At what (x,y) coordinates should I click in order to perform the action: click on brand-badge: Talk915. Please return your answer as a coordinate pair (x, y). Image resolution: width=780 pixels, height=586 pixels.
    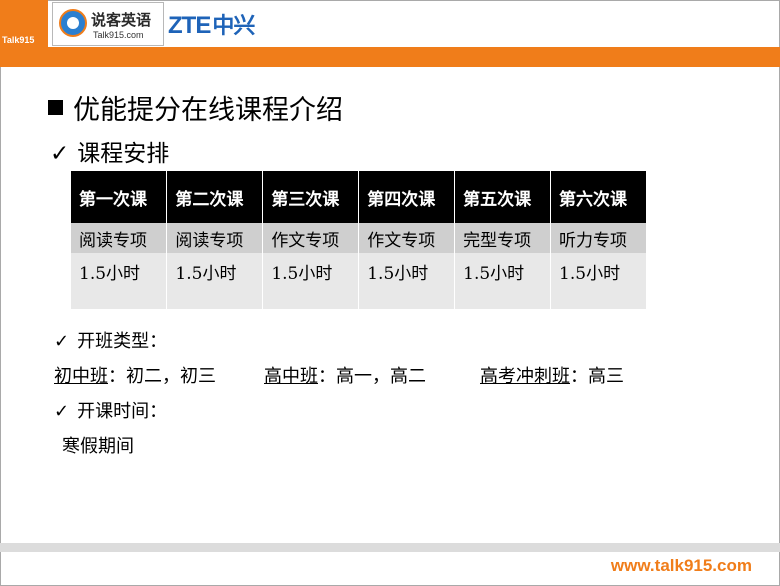
    Looking at the image, I should click on (24, 23).